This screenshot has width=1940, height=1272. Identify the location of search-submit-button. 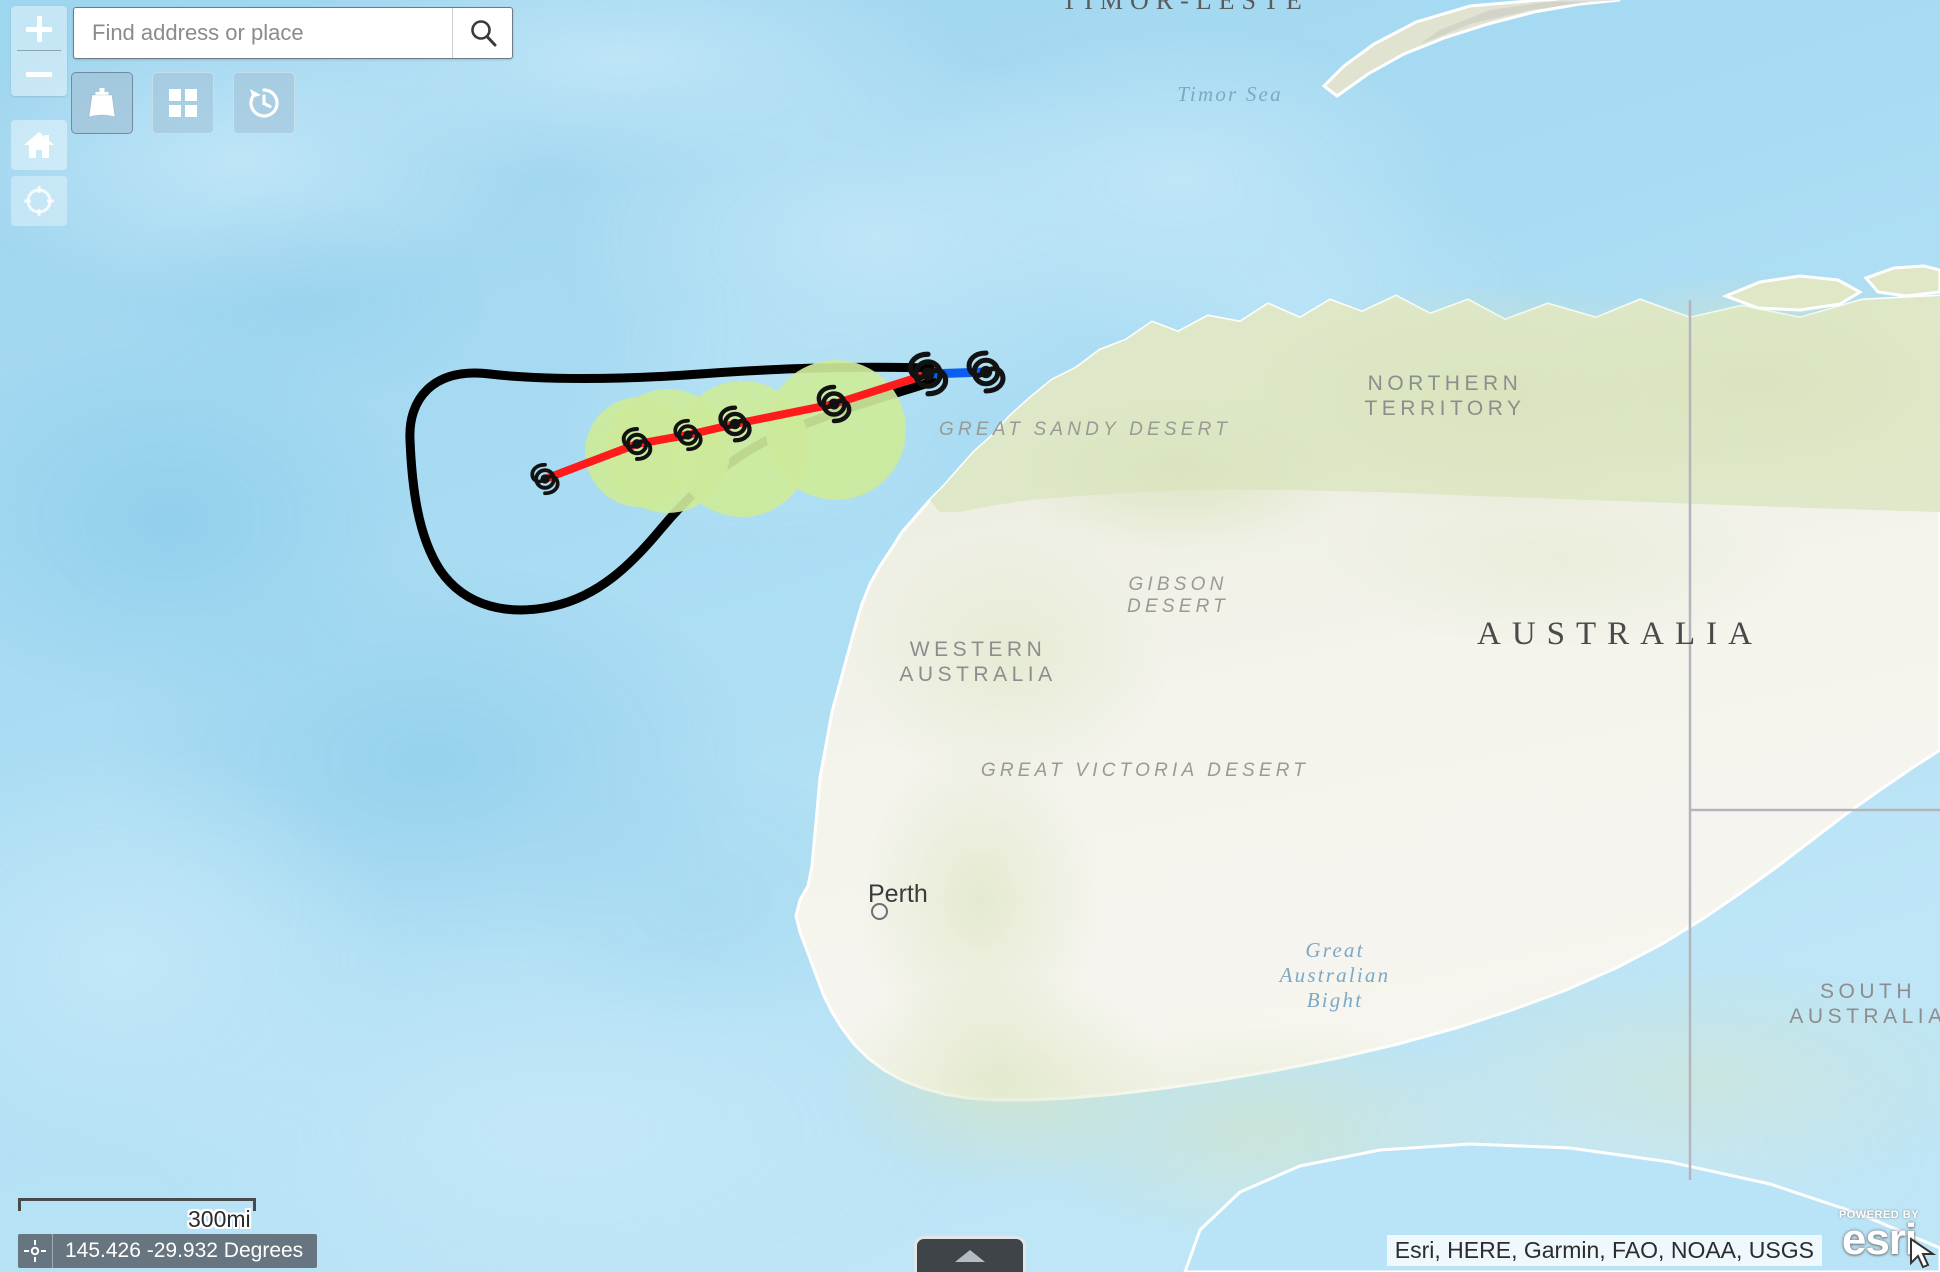
(482, 33).